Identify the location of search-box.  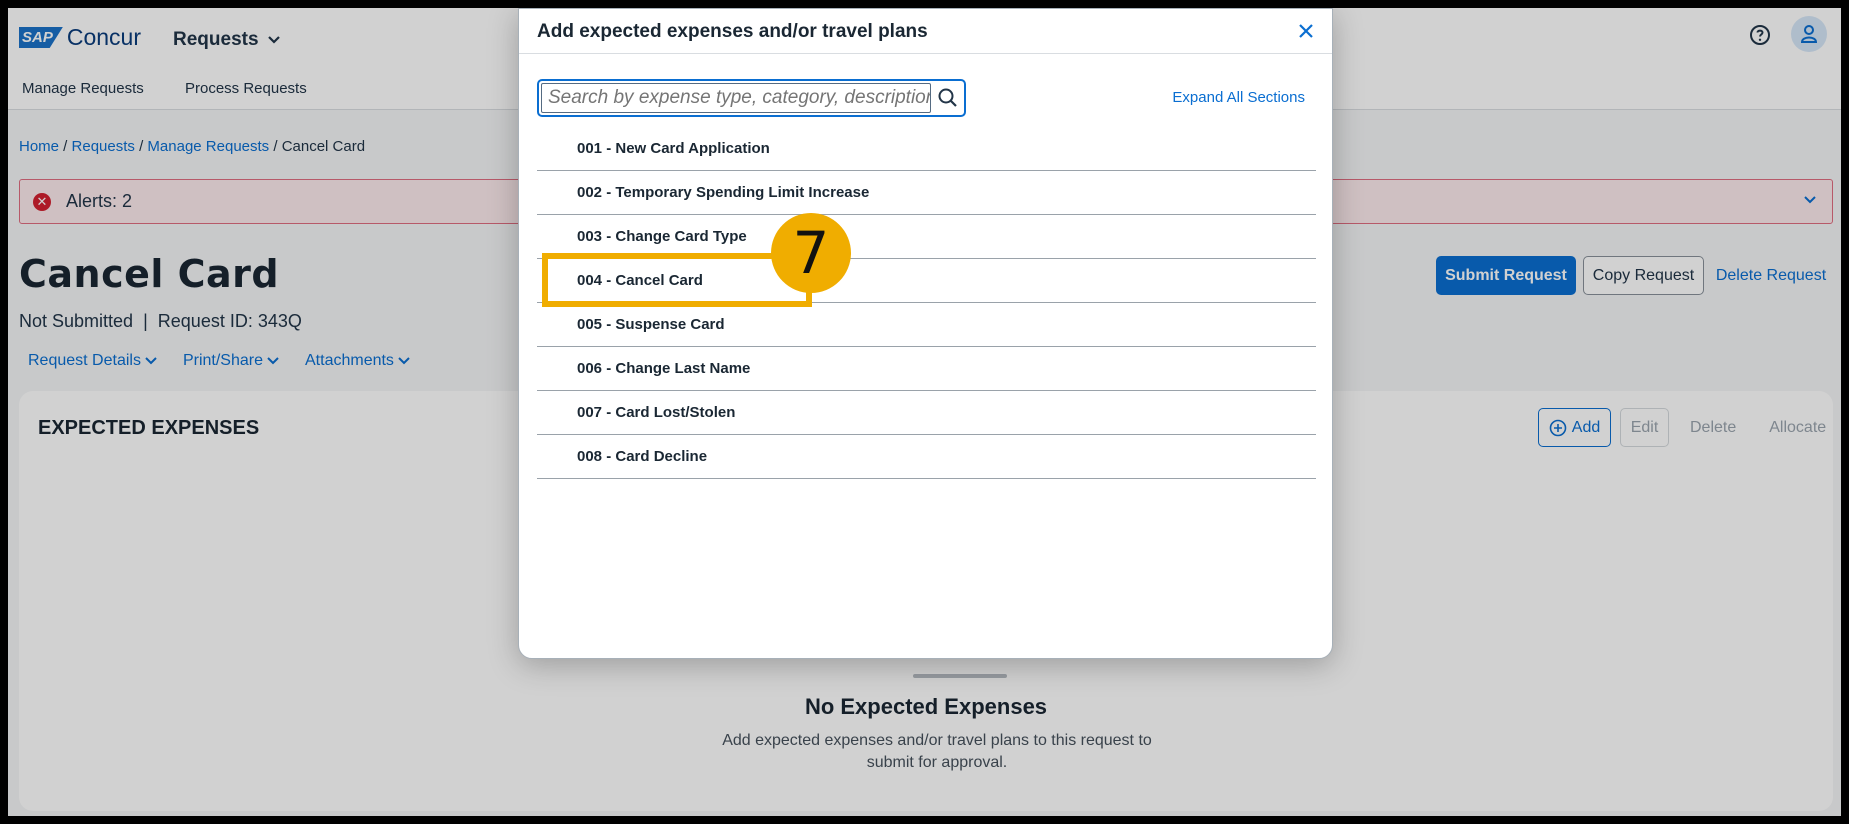
(751, 98).